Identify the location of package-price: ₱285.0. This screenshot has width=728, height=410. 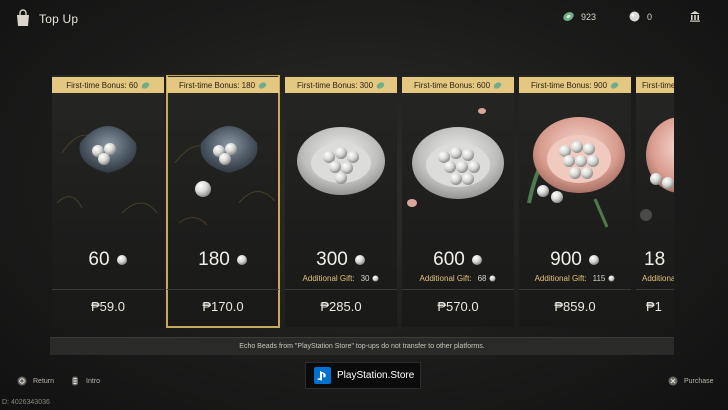
(341, 306).